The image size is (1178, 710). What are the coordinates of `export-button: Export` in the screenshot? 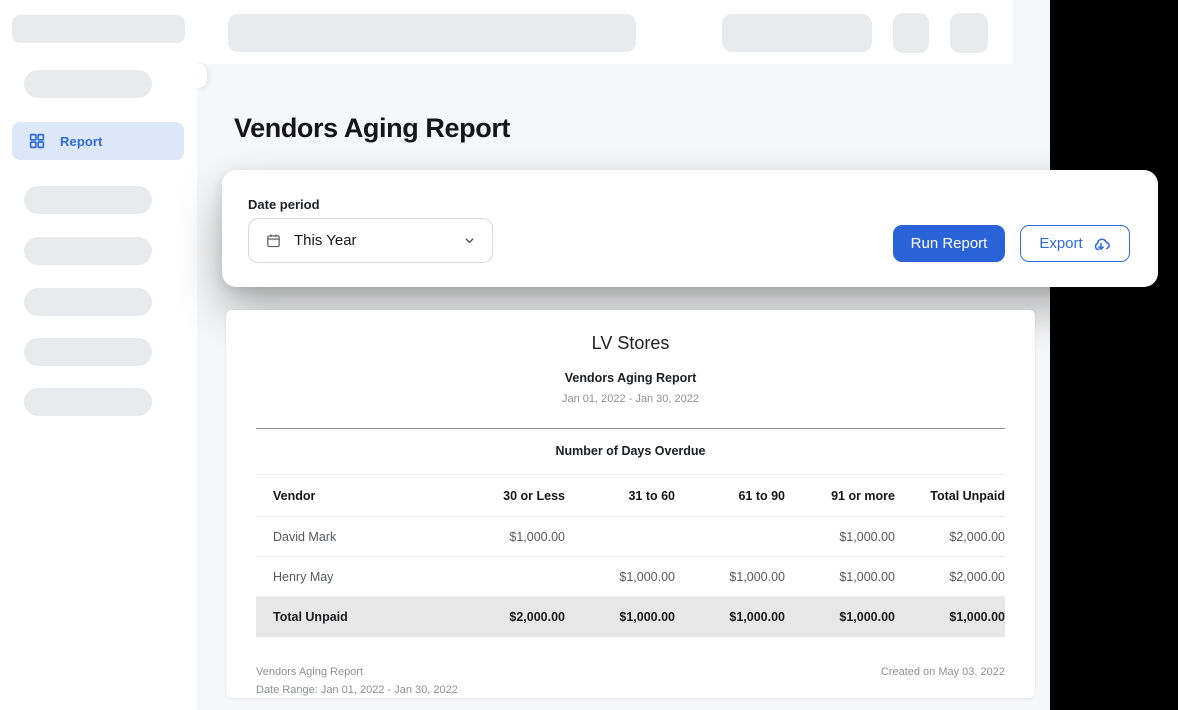 It's located at (1075, 243).